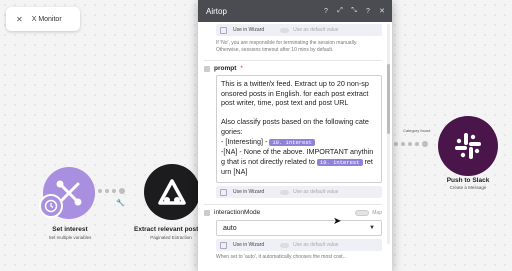 This screenshot has height=271, width=512. I want to click on top-wizard-row: Use in Wizard Use as default value, so click(299, 30).